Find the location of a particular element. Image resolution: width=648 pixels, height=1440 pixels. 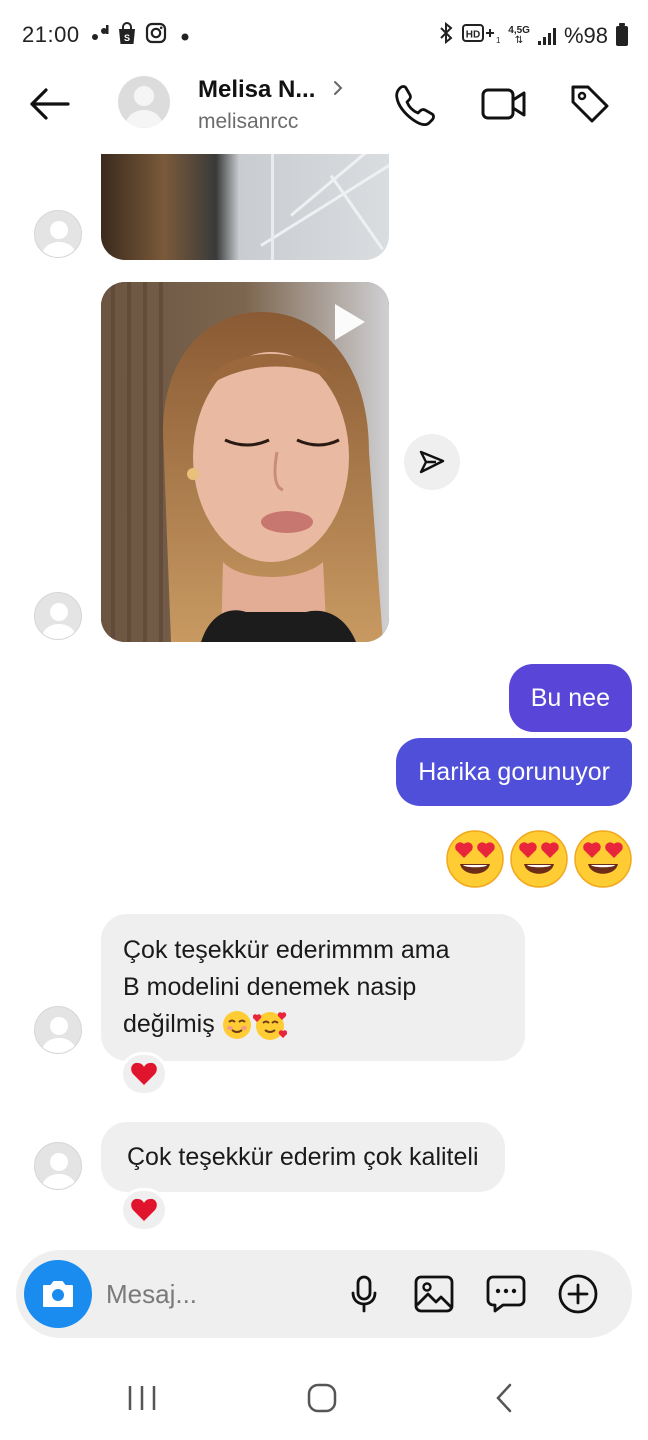

voice-call-button is located at coordinates (414, 104).